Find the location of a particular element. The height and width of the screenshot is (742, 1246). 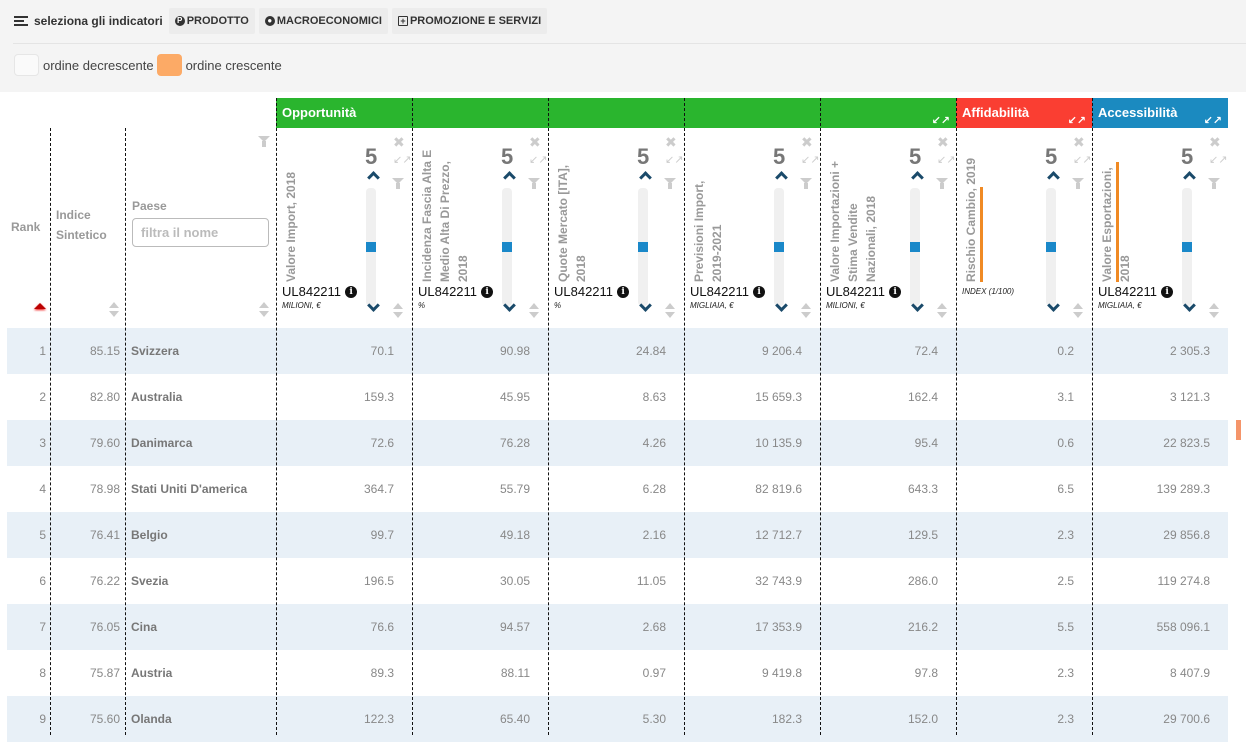

promotion-services-button: + PROMOZIONE E SERVIZI is located at coordinates (469, 21).